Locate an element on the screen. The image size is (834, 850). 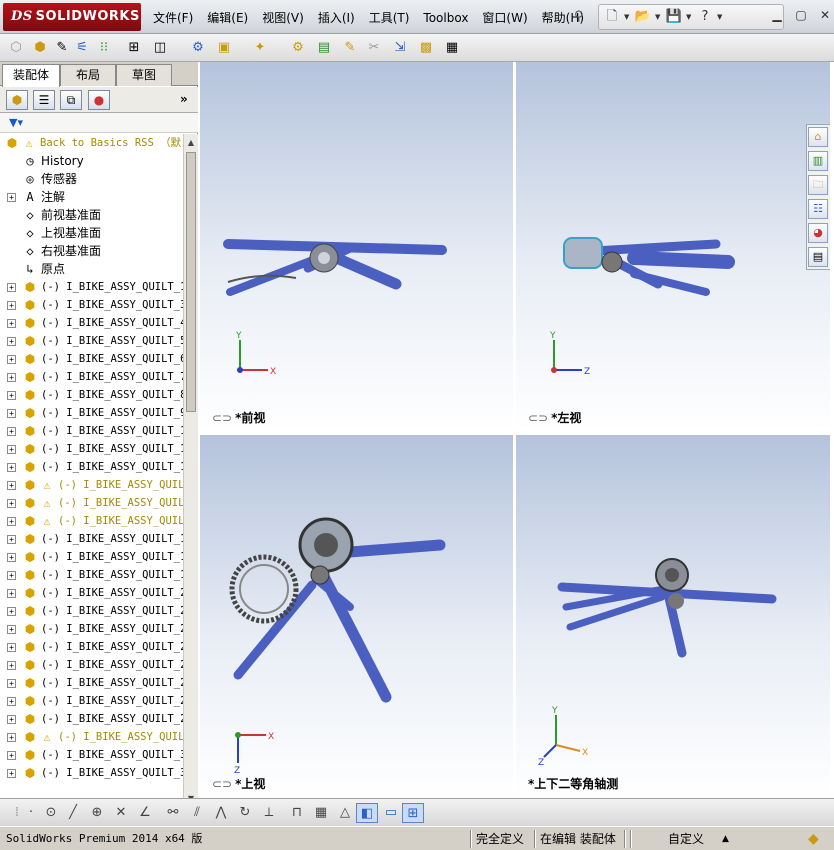
expand-chevron-icon: » is located at coordinates (184, 99).